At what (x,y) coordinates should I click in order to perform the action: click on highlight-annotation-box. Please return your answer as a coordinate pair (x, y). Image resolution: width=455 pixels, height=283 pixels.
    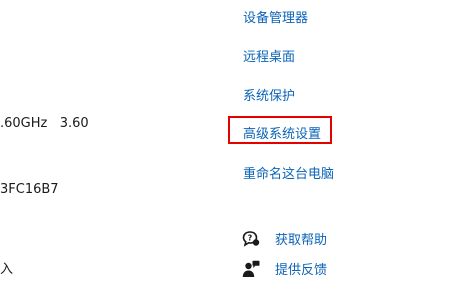
    Looking at the image, I should click on (280, 130).